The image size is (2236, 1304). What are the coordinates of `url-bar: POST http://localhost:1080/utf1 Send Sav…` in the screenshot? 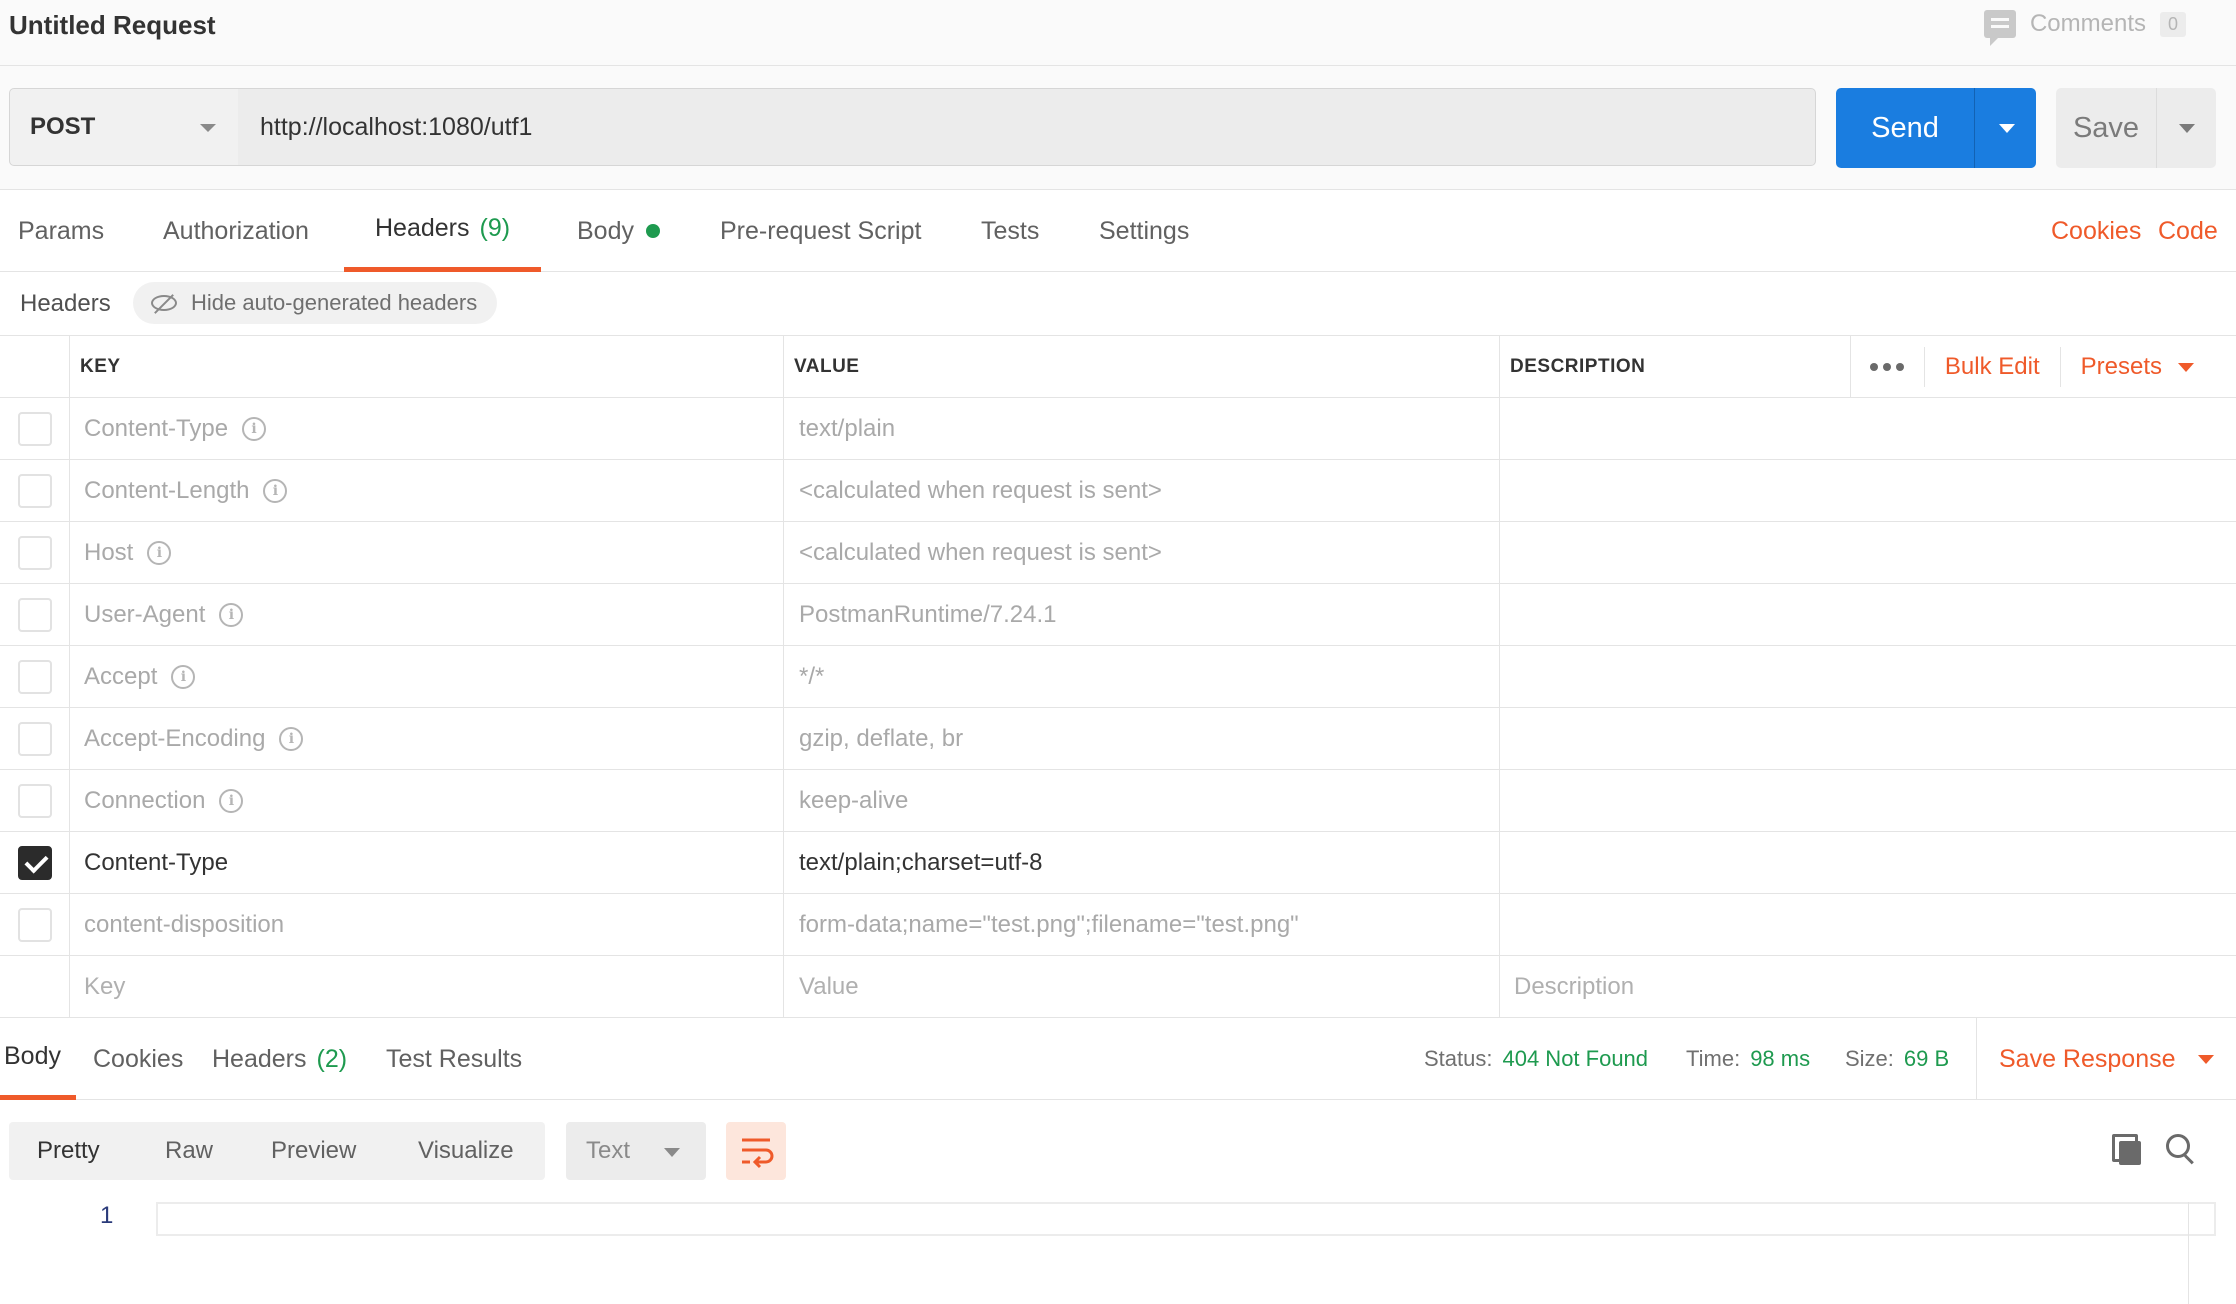 It's located at (1118, 128).